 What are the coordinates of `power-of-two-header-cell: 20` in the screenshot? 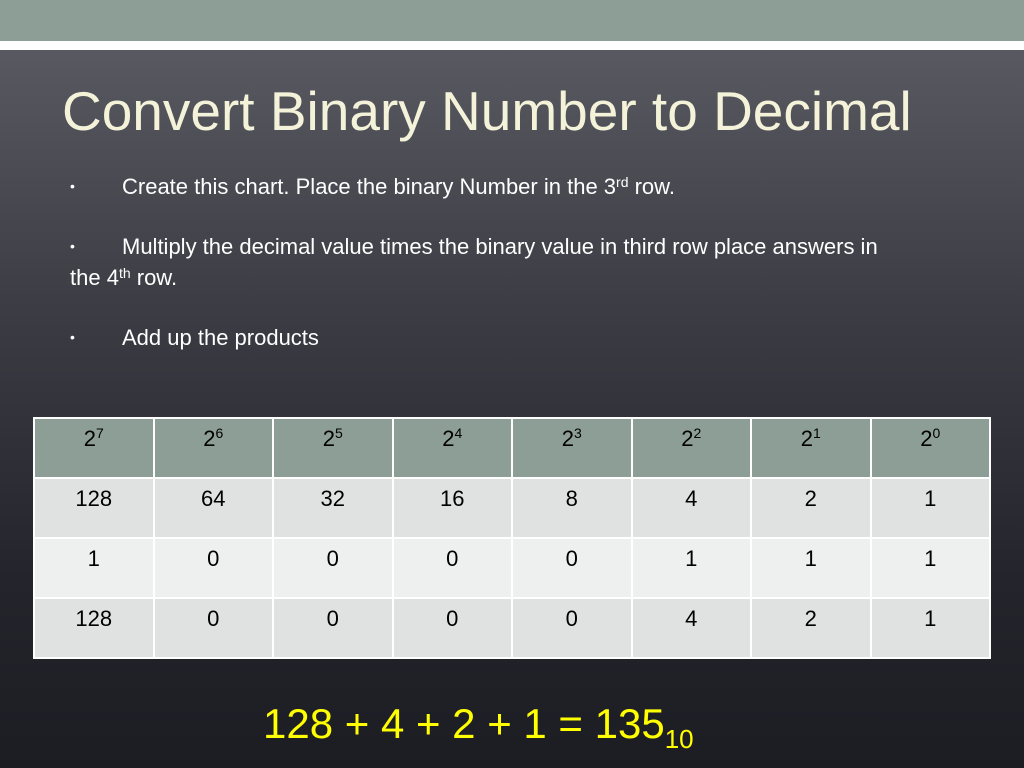 It's located at (930, 448).